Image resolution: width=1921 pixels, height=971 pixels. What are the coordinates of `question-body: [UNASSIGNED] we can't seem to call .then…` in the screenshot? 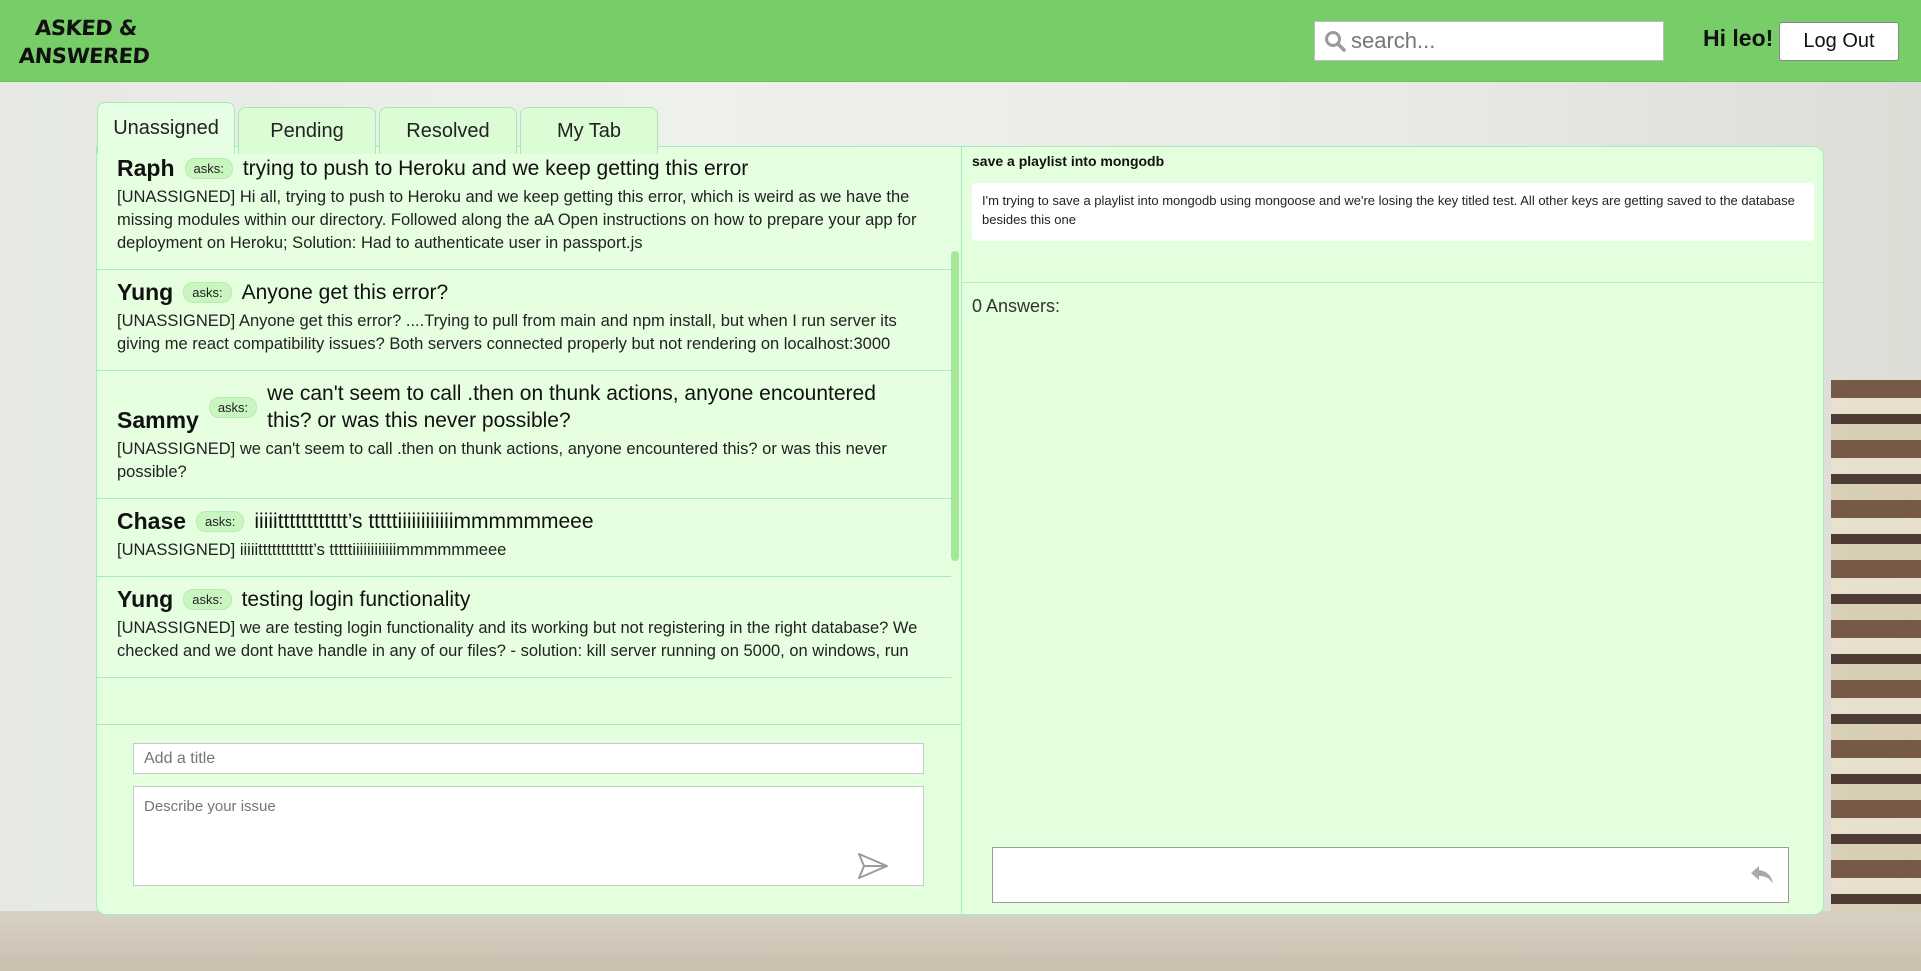 It's located at (502, 460).